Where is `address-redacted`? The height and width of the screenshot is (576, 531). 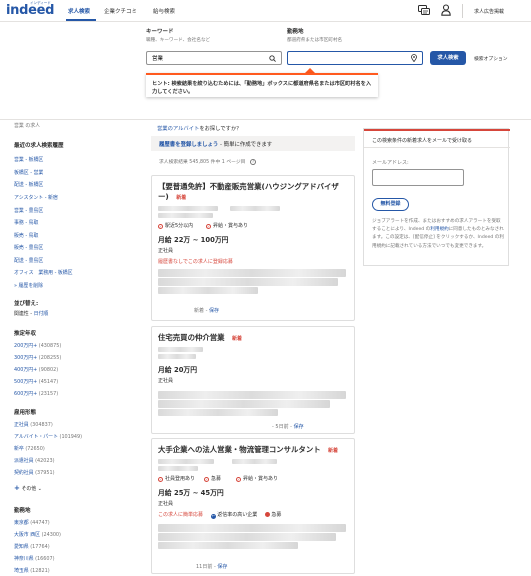 address-redacted is located at coordinates (178, 468).